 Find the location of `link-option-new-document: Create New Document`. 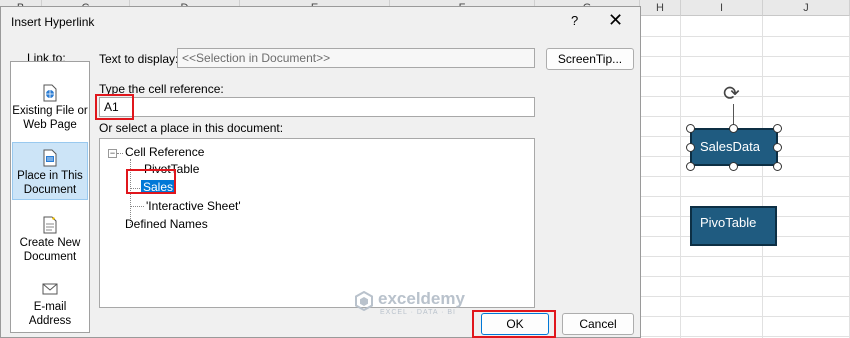

link-option-new-document: Create New Document is located at coordinates (50, 241).